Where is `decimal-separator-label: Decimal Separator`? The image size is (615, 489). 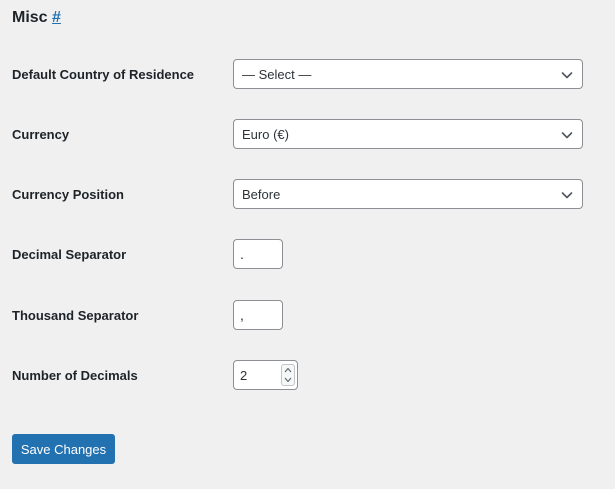
decimal-separator-label: Decimal Separator is located at coordinates (69, 254).